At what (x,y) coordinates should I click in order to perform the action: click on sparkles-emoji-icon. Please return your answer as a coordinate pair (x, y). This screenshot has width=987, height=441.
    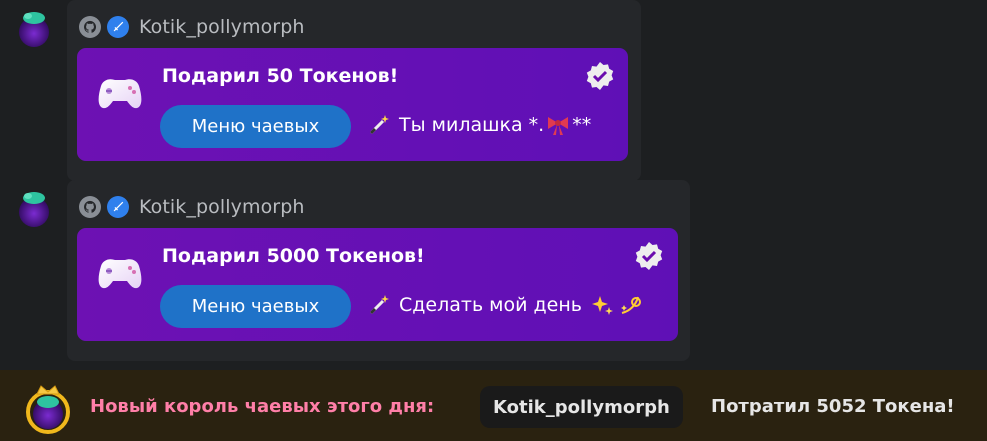
    Looking at the image, I should click on (602, 305).